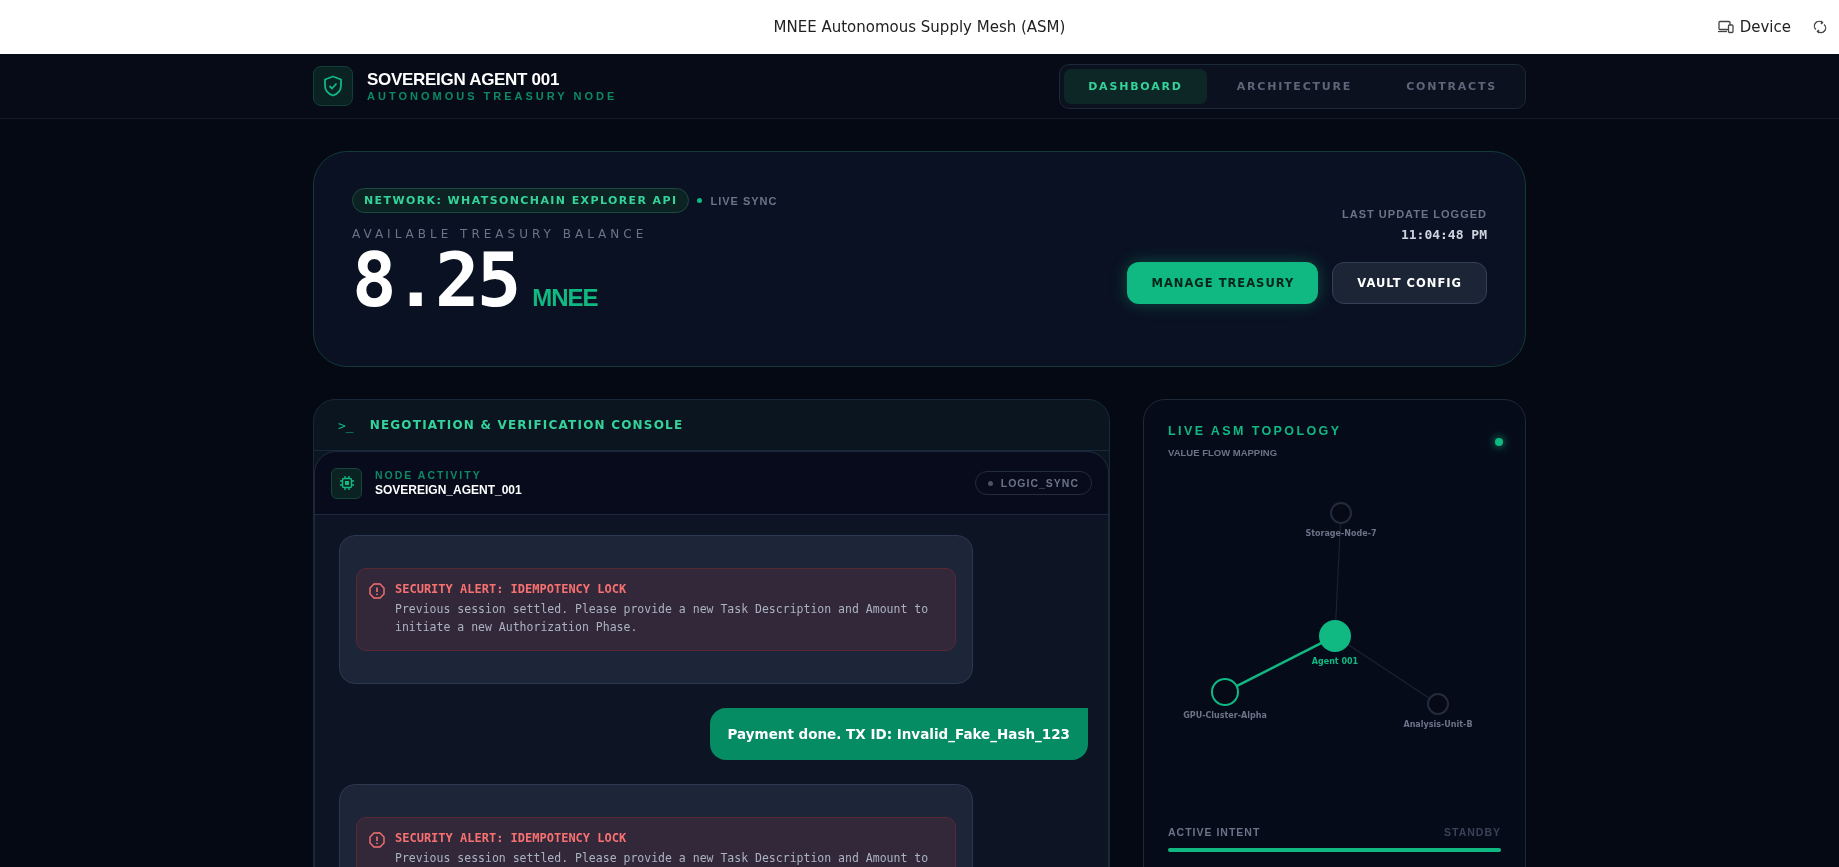 Image resolution: width=1839 pixels, height=867 pixels. What do you see at coordinates (1409, 283) in the screenshot?
I see `config-button: VAULT CONFIG` at bounding box center [1409, 283].